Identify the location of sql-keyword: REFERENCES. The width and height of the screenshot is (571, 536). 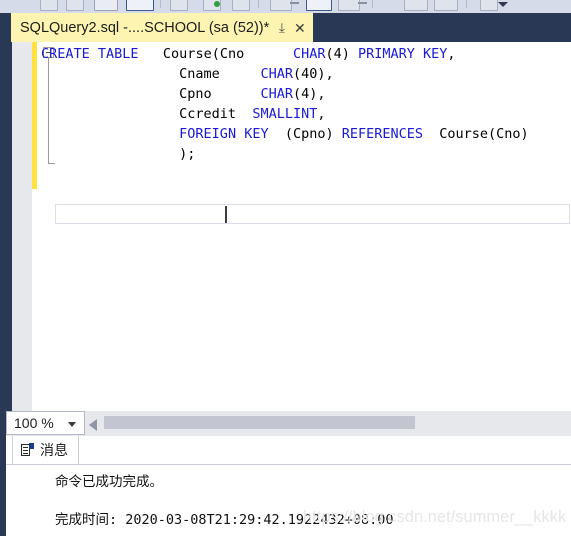
(382, 134).